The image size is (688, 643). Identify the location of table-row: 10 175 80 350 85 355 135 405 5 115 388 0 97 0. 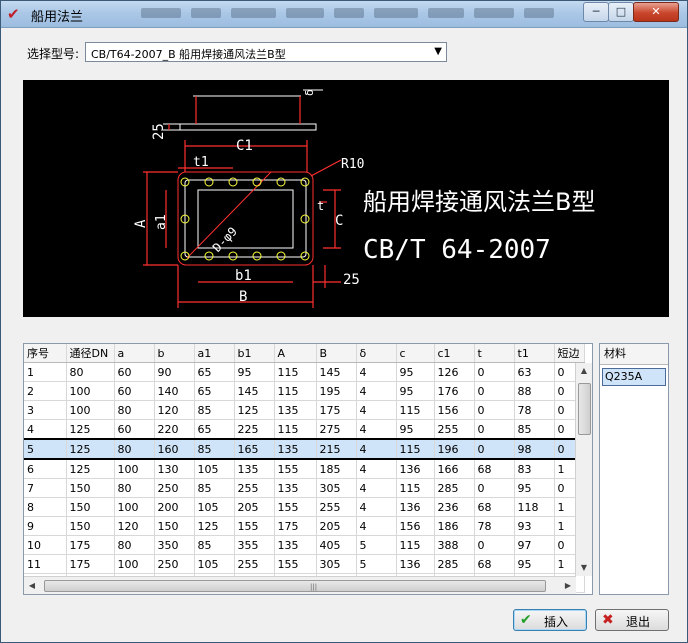
(304, 545).